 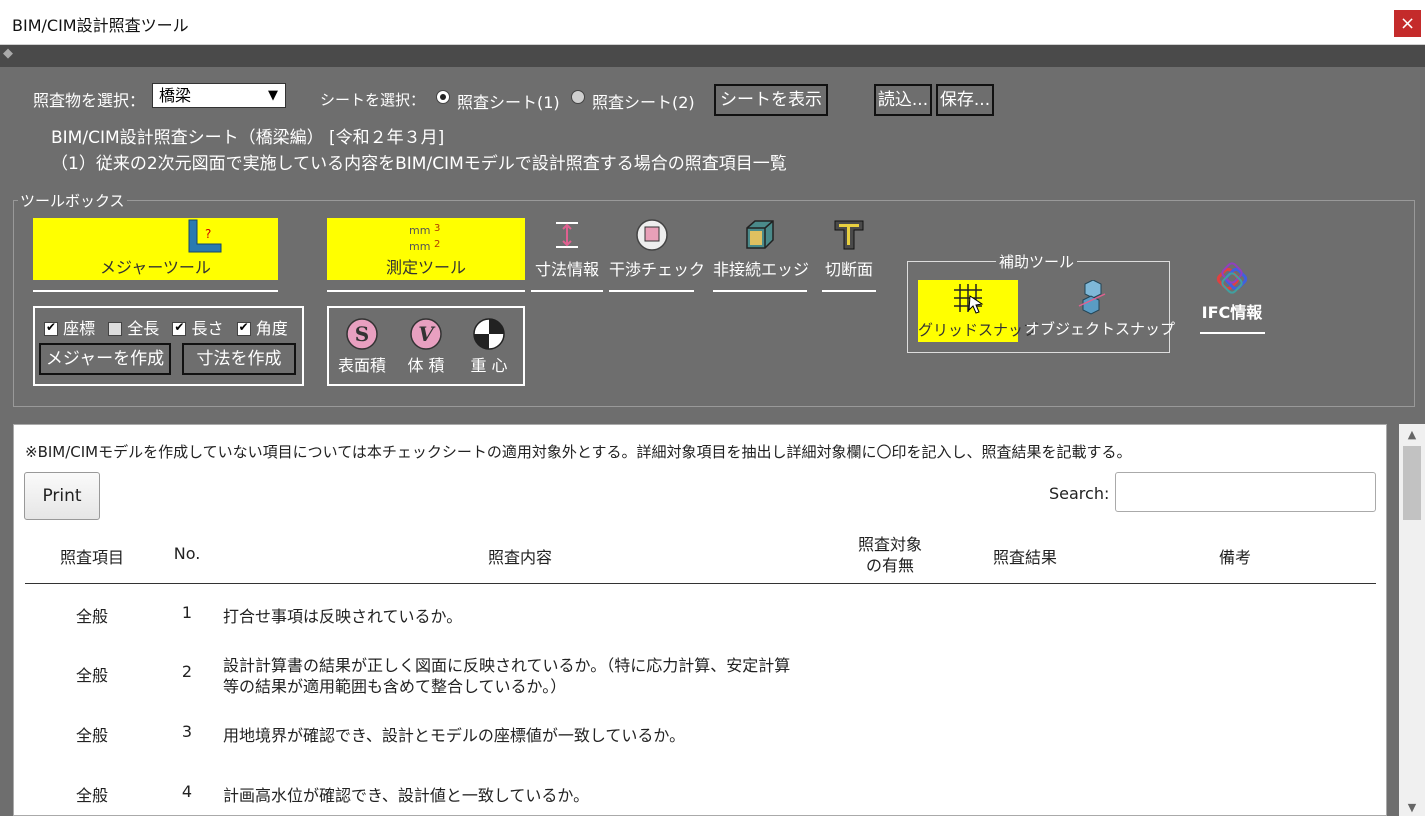 I want to click on volume-icon: V, so click(x=426, y=334).